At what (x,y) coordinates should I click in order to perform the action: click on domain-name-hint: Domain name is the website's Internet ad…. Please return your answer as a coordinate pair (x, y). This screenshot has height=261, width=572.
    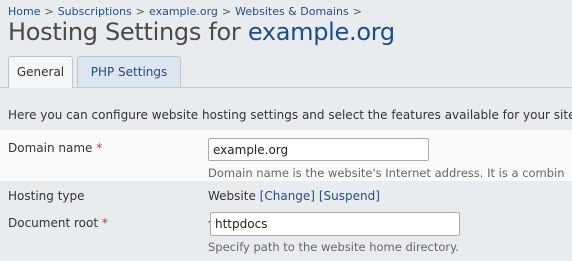
    Looking at the image, I should click on (386, 173).